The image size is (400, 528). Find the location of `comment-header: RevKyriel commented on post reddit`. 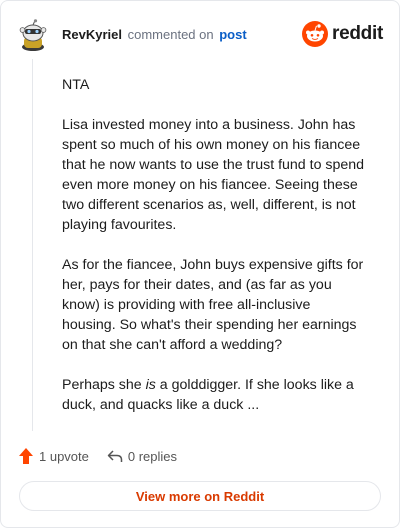

comment-header: RevKyriel commented on post reddit is located at coordinates (200, 35).